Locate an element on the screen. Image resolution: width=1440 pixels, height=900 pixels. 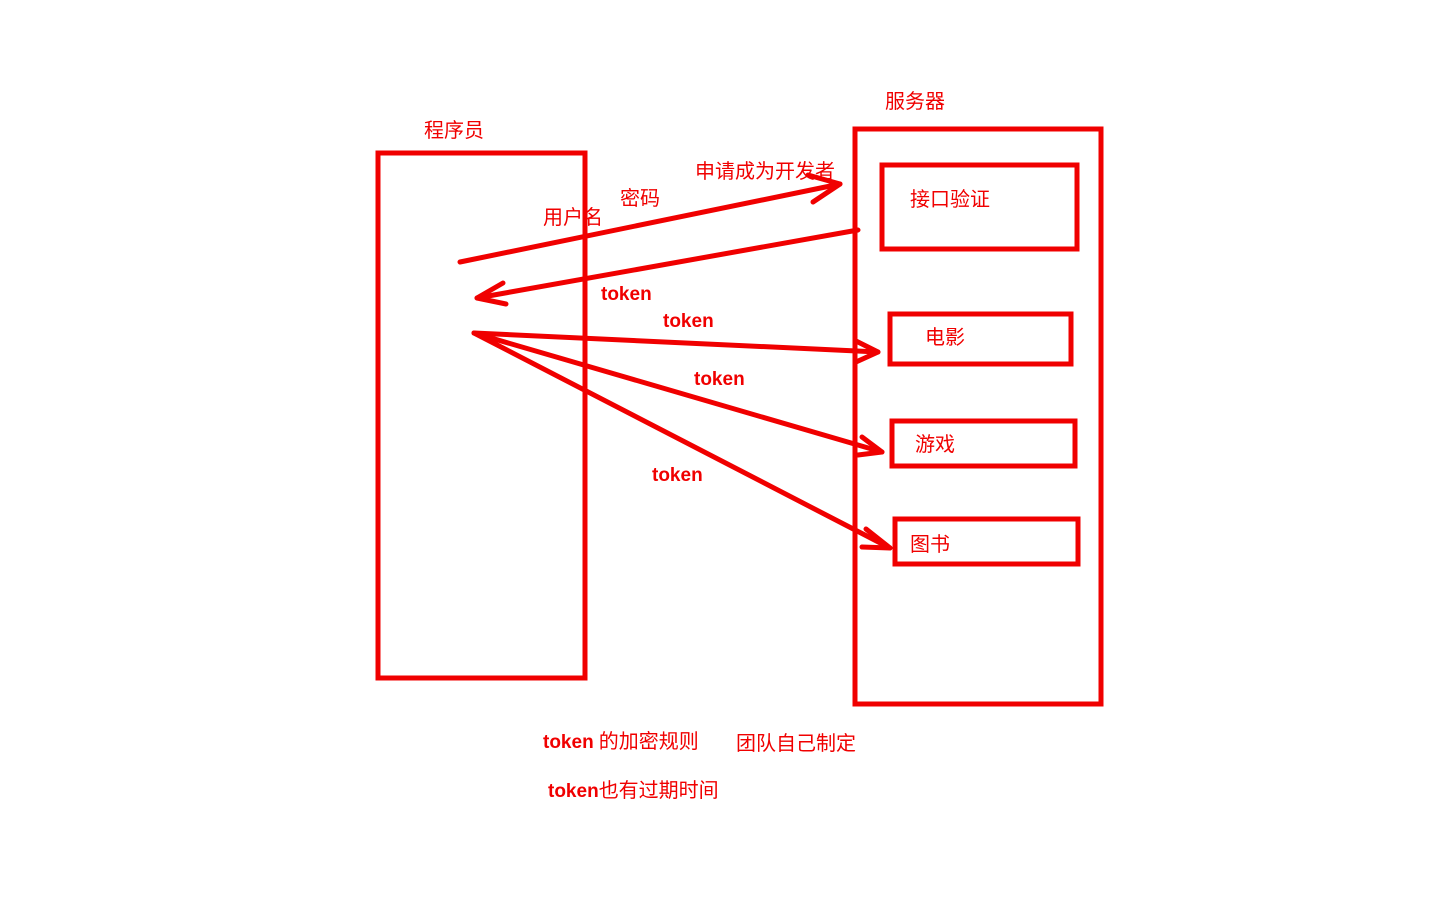
server-title: 服务器 is located at coordinates (915, 101).